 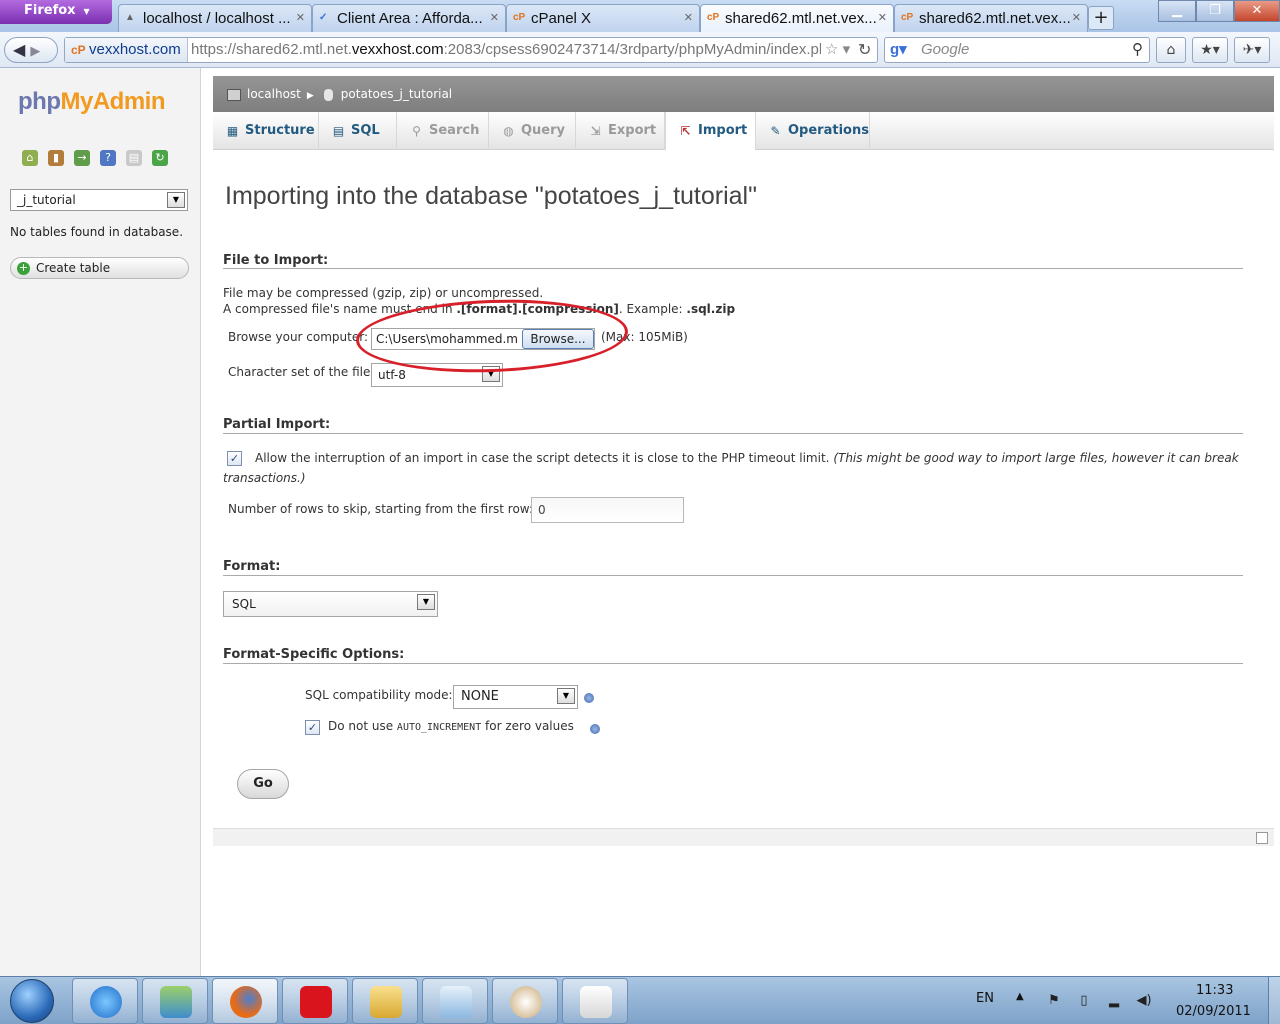 What do you see at coordinates (315, 1001) in the screenshot?
I see `taskbar-vodafone` at bounding box center [315, 1001].